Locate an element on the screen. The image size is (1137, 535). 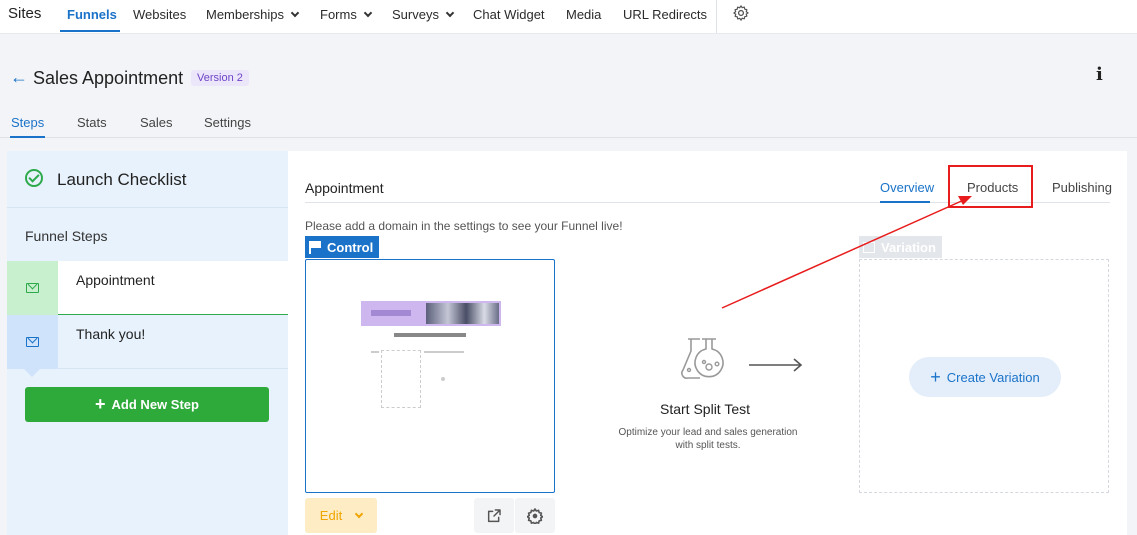
funnel-step-thank-you: Thank you! is located at coordinates (147, 346).